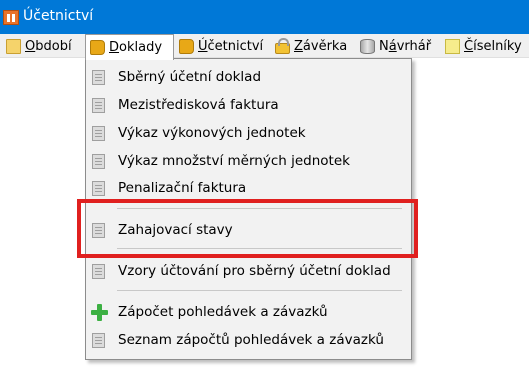 The image size is (529, 367). I want to click on menu-navrhar: Návrhář, so click(398, 46).